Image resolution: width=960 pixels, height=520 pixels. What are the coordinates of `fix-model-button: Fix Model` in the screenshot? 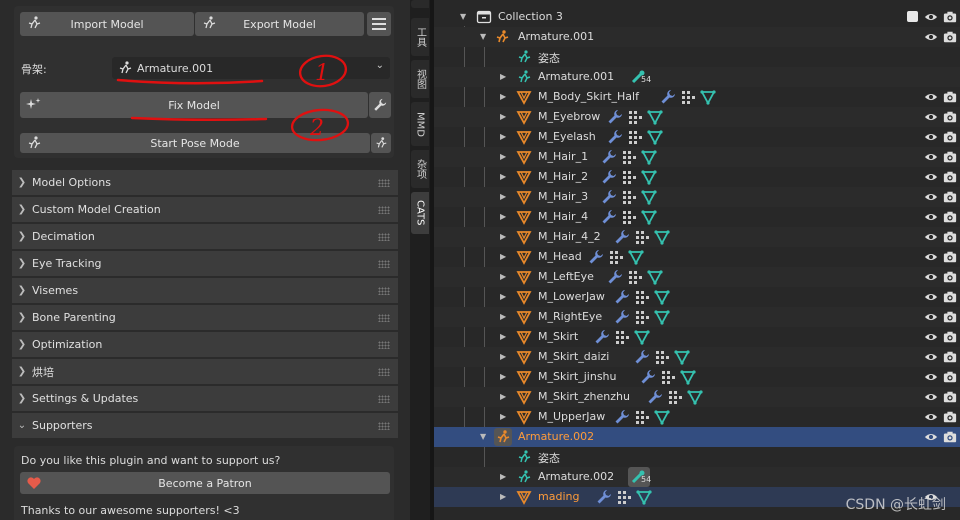 It's located at (194, 105).